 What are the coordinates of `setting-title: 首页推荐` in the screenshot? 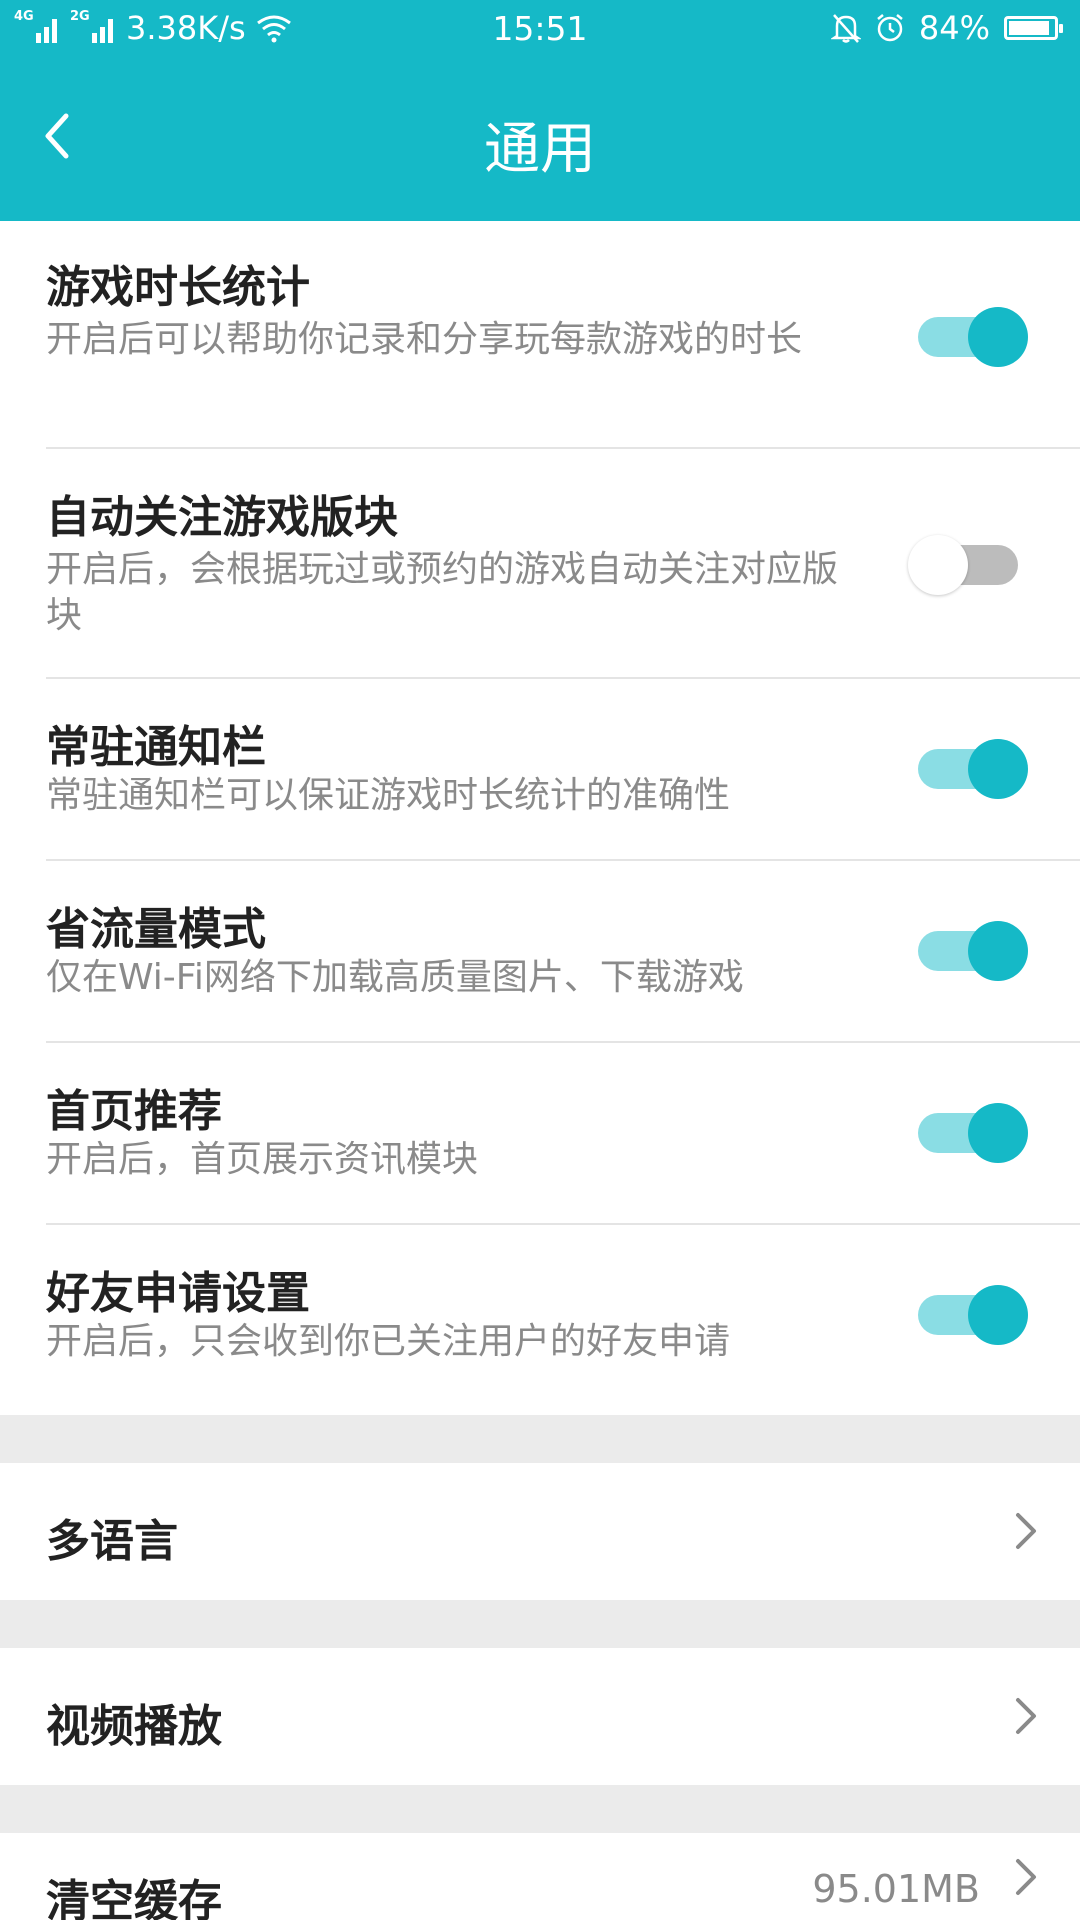 It's located at (134, 1111).